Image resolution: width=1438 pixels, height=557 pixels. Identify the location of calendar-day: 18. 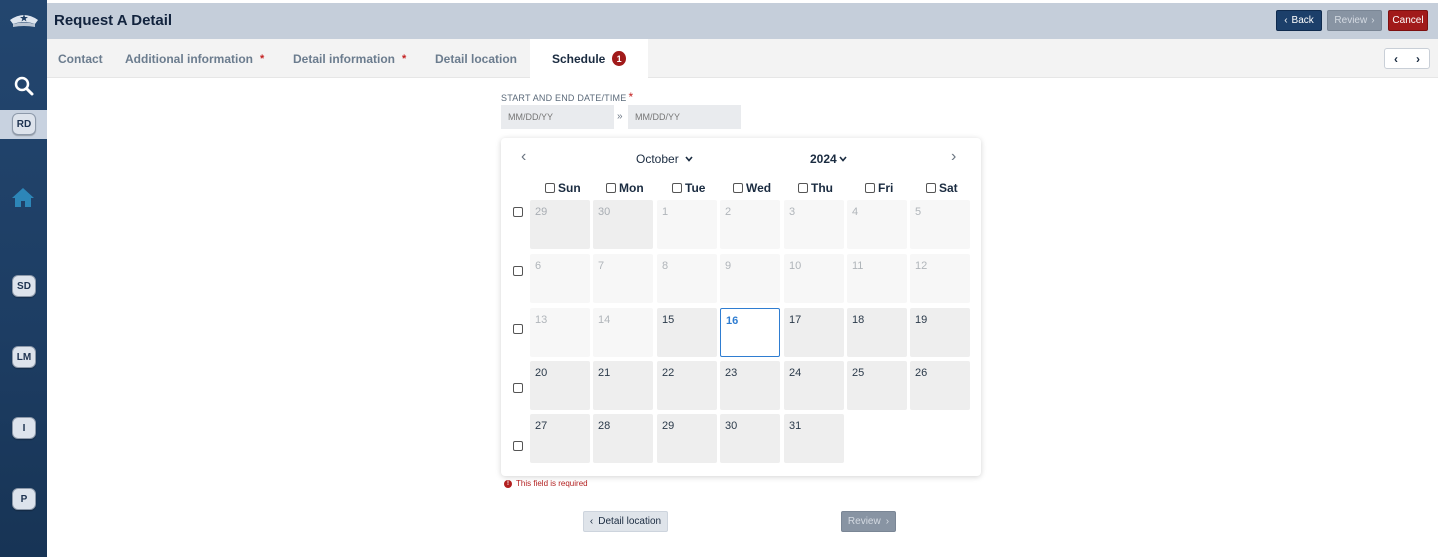
(877, 332).